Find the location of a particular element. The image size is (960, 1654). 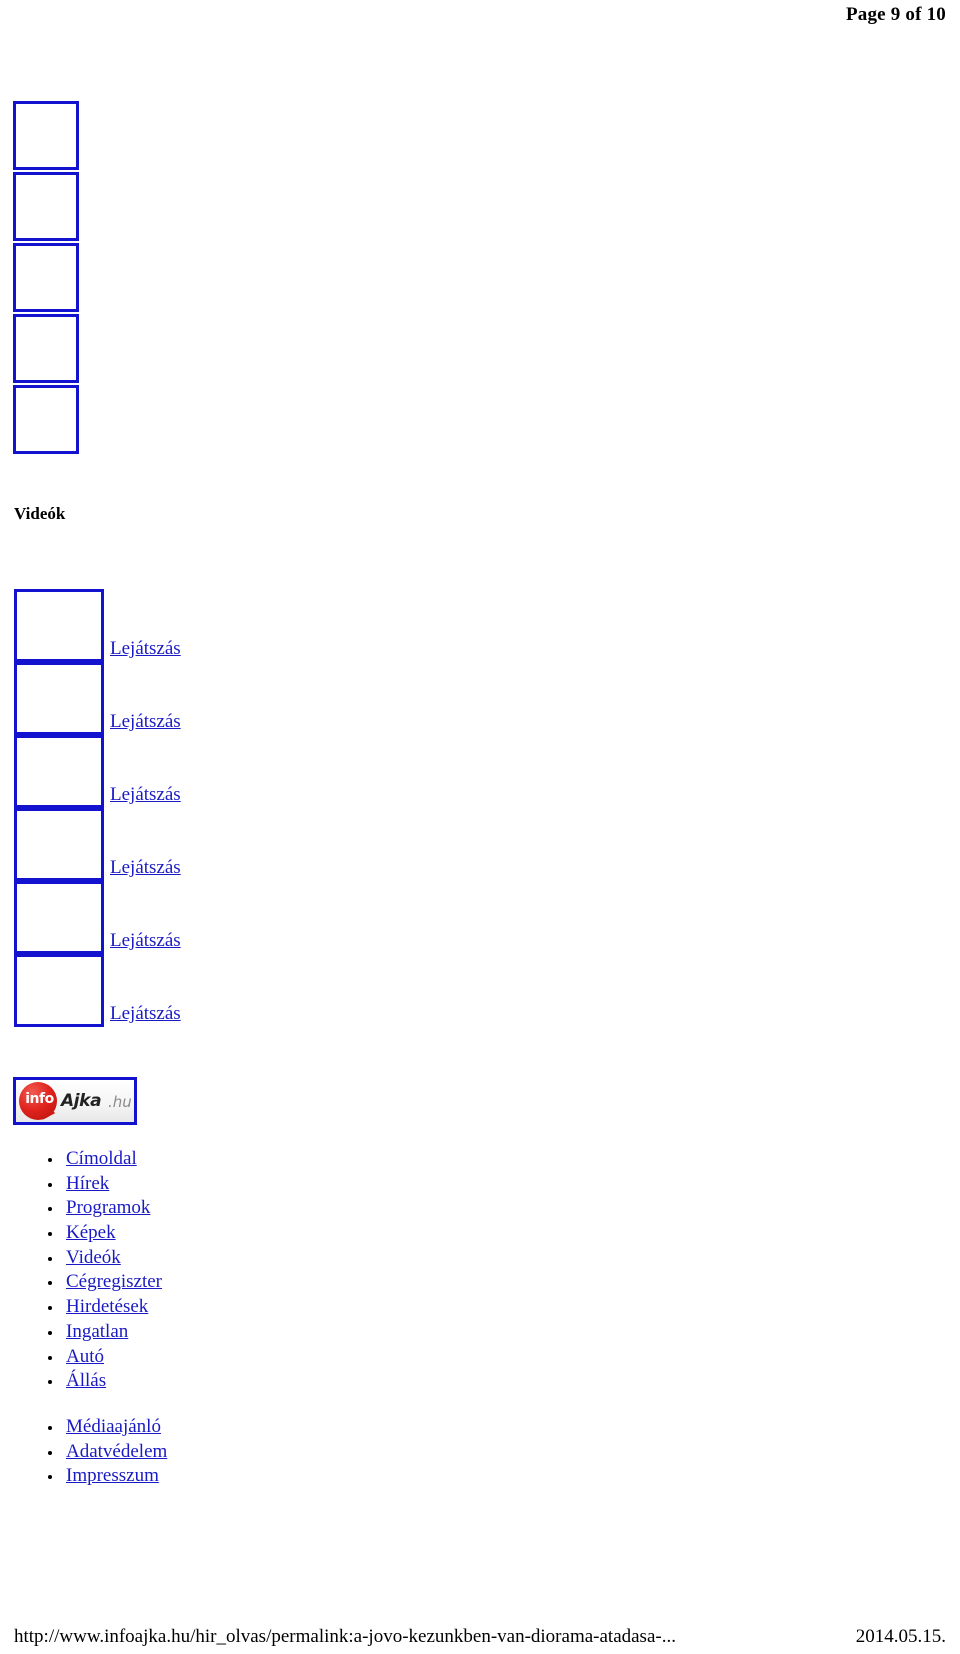

nav-cegregiszter-item: Cégregiszter is located at coordinates (105, 1282).